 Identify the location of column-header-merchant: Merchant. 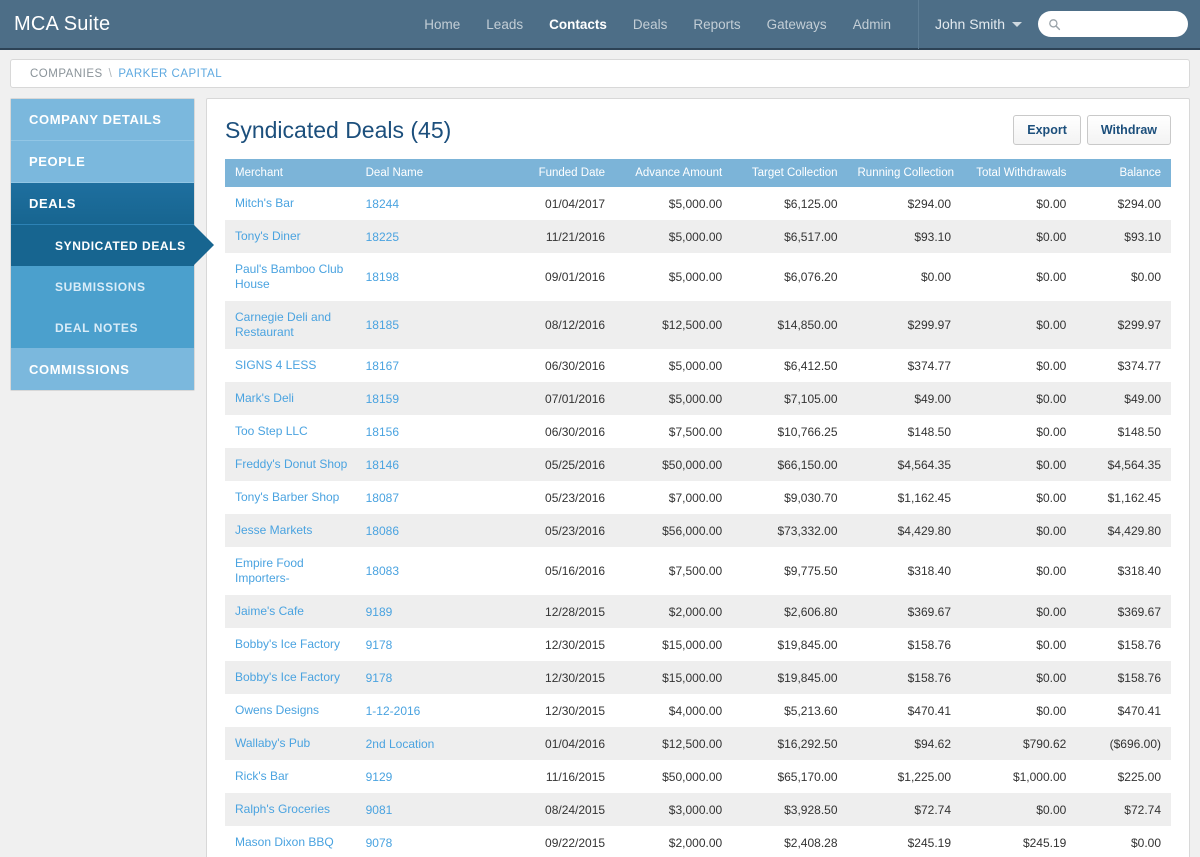
(290, 173).